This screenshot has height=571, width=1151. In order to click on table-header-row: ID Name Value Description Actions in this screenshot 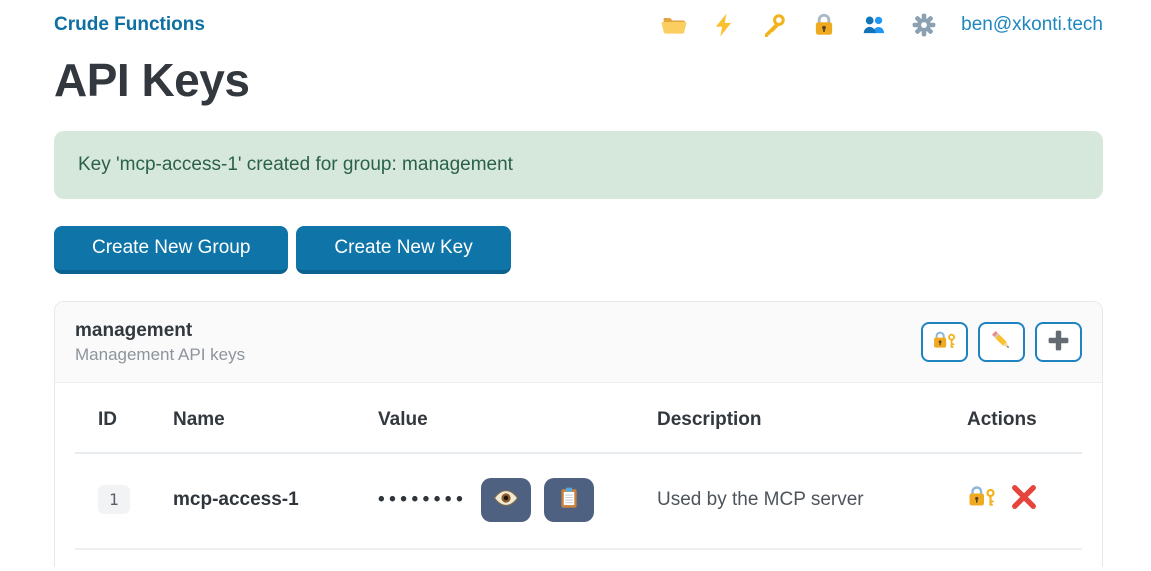, I will do `click(578, 418)`.